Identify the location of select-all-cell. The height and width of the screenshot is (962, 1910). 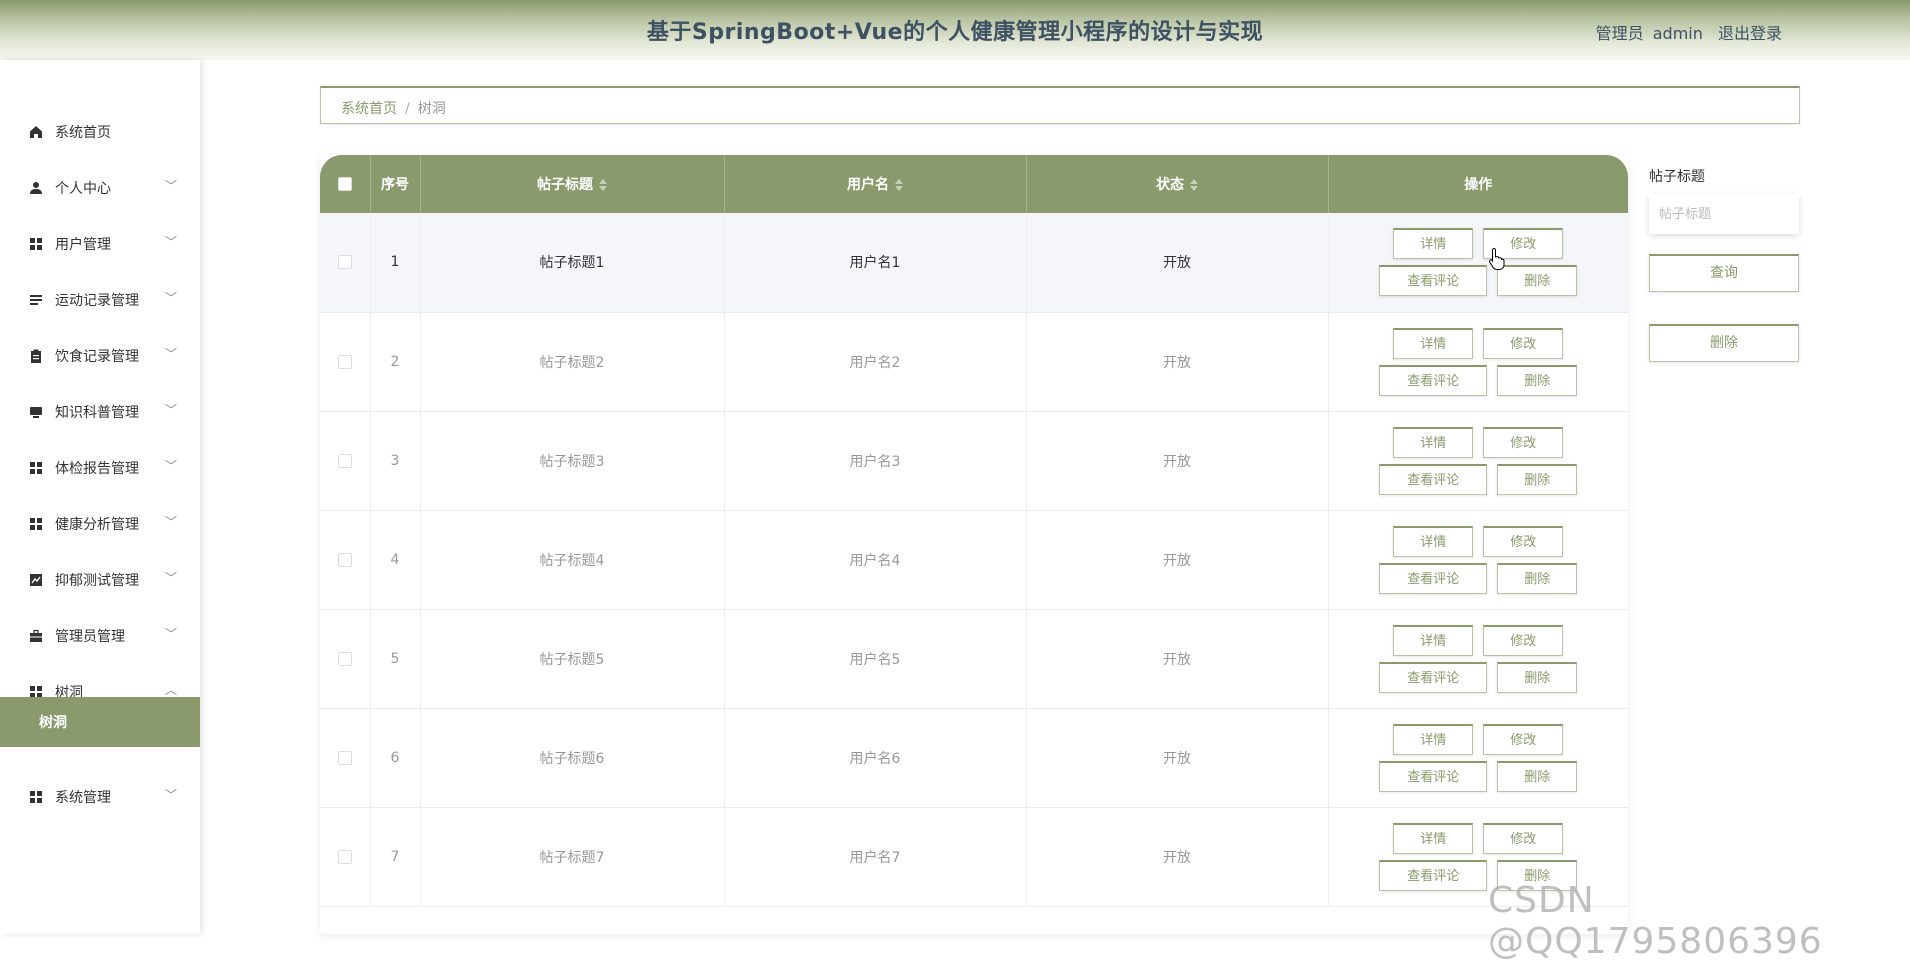
(345, 184).